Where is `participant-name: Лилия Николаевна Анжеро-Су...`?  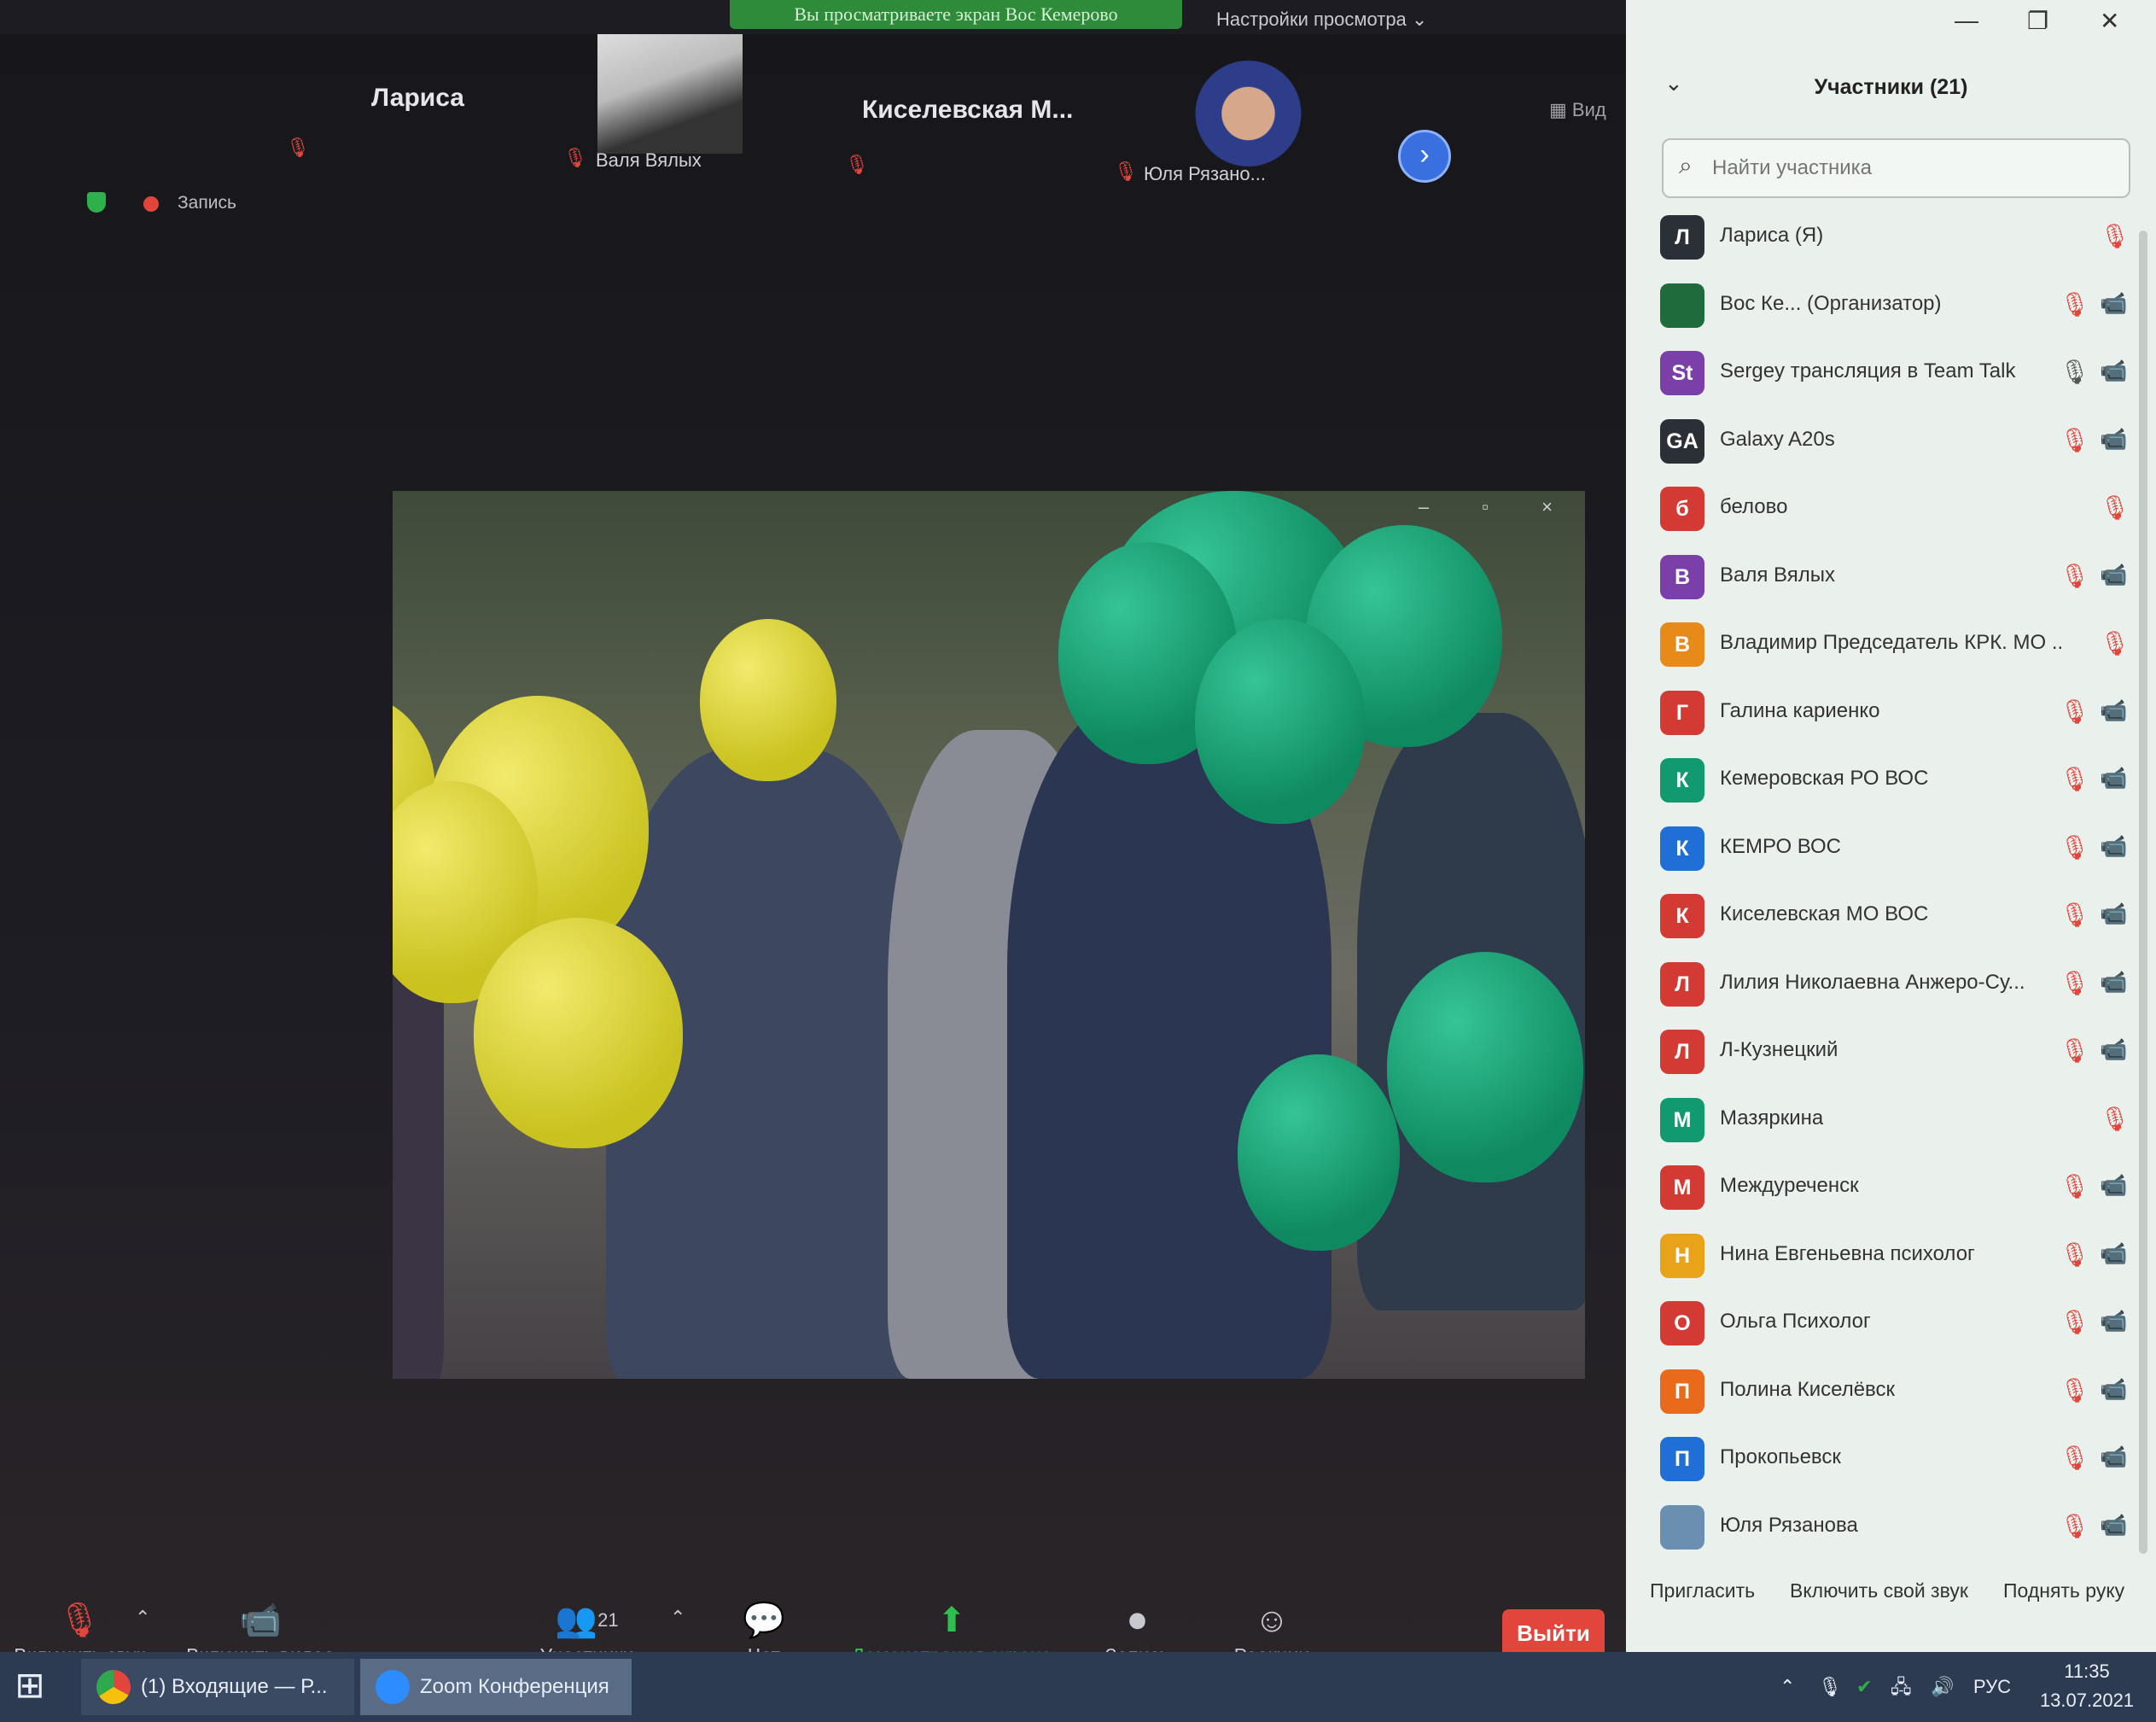 participant-name: Лилия Николаевна Анжеро-Су... is located at coordinates (1872, 982).